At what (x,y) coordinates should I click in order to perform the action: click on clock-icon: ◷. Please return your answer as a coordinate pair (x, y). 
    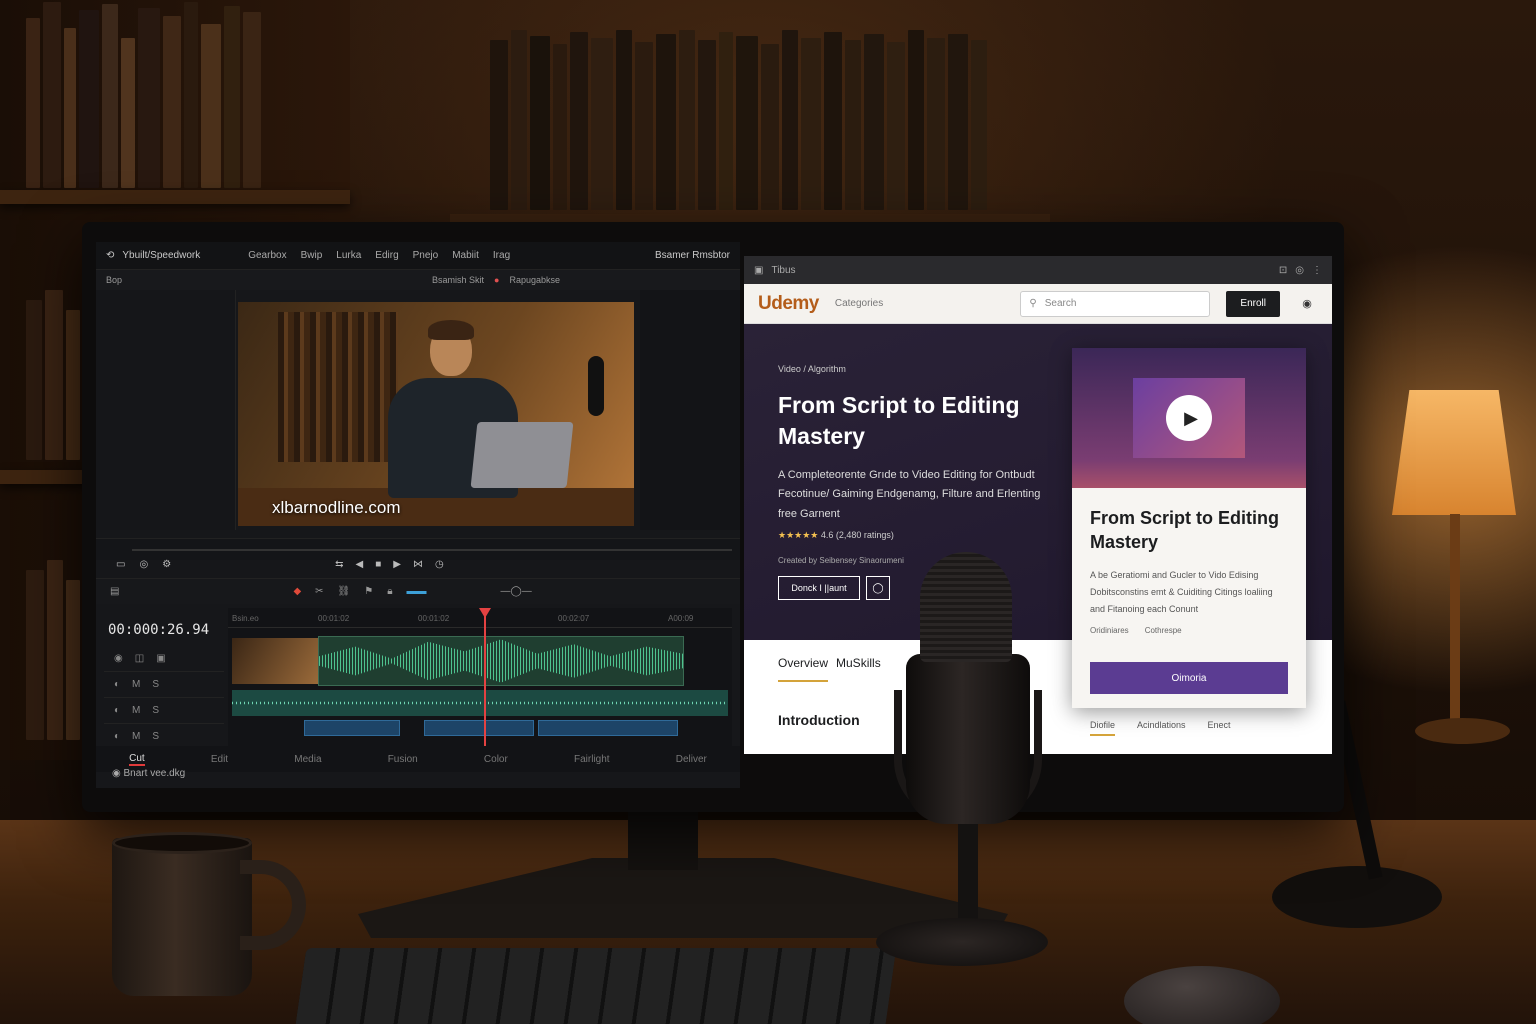
    Looking at the image, I should click on (439, 564).